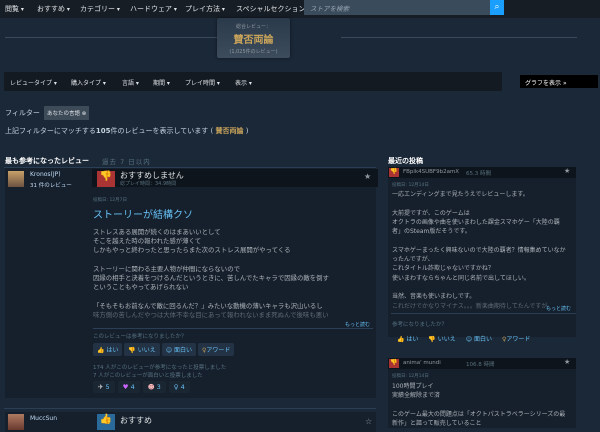 The height and width of the screenshot is (432, 600). I want to click on body-line: このゲーム最大の問題点は「オクトパストラベラーシリーズの最, so click(479, 414).